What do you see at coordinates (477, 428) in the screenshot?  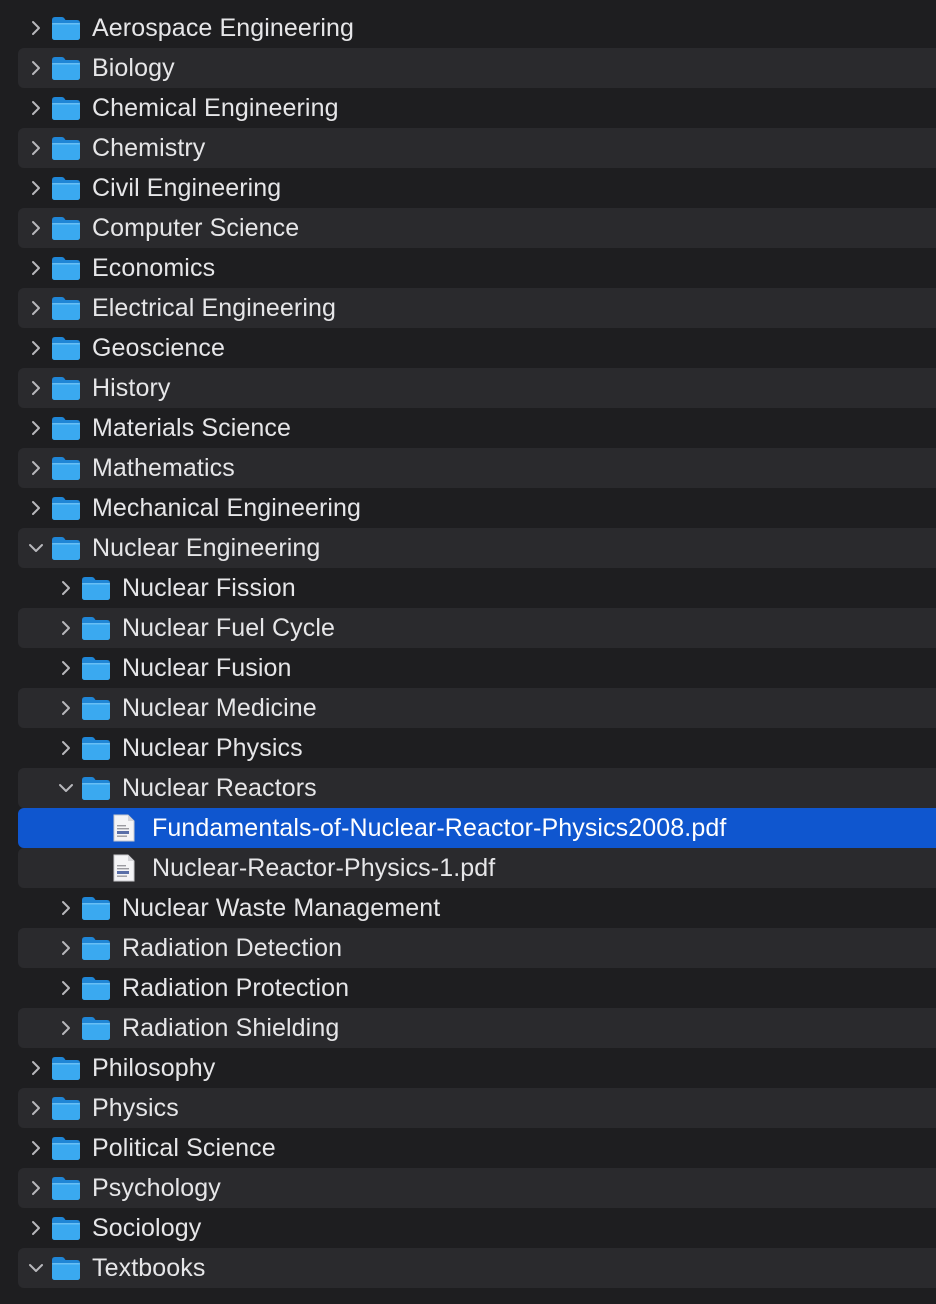 I see `folder-row-materials-science: Materials Science` at bounding box center [477, 428].